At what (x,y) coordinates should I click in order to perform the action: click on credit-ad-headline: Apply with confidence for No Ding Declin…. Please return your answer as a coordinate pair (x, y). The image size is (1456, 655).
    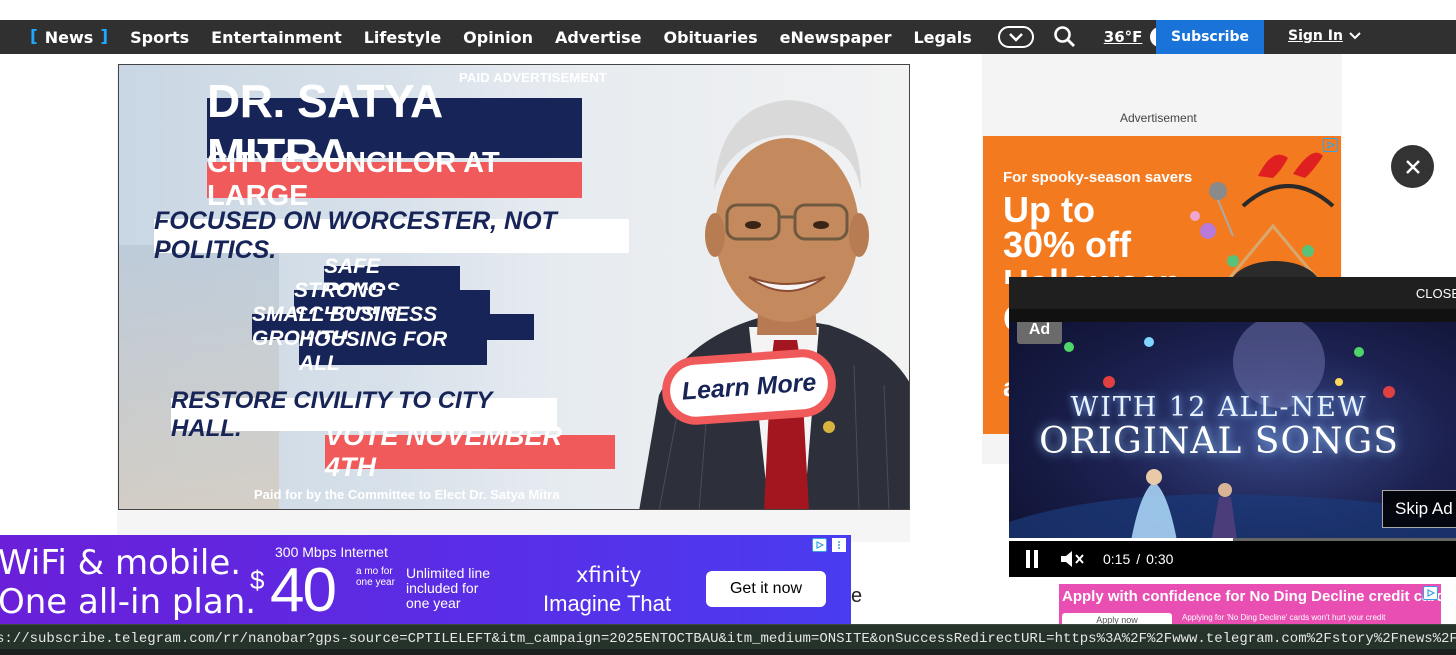
    Looking at the image, I should click on (1251, 596).